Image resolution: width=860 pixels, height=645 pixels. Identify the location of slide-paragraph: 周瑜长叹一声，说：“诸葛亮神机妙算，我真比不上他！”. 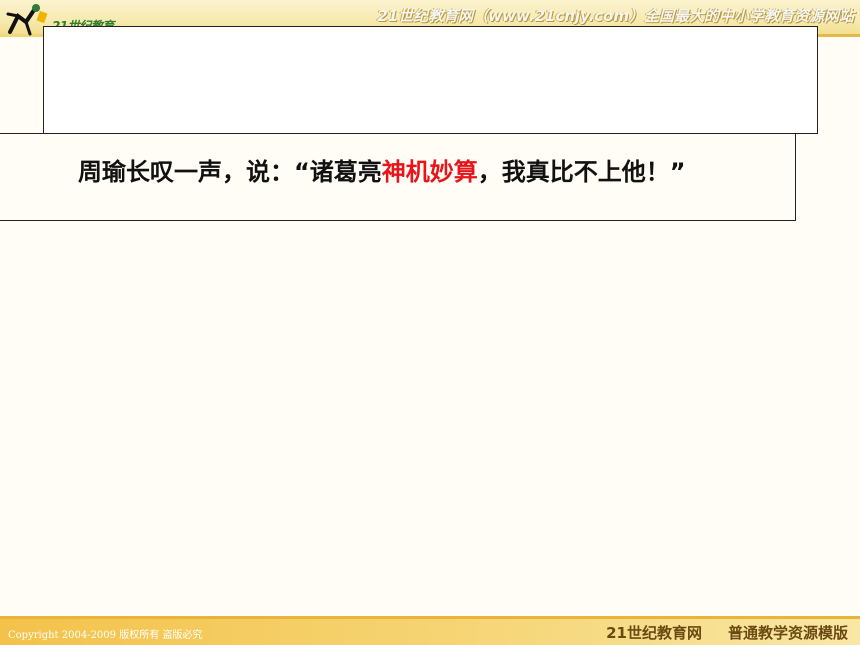
(397, 161).